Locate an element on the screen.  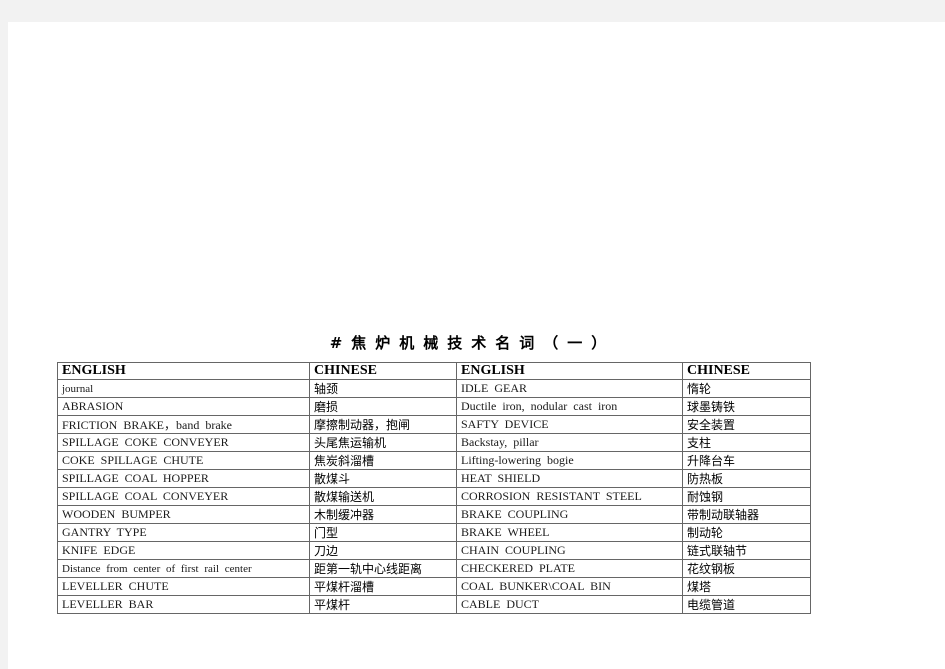
chinese-term: 木制缓冲器 is located at coordinates (383, 514).